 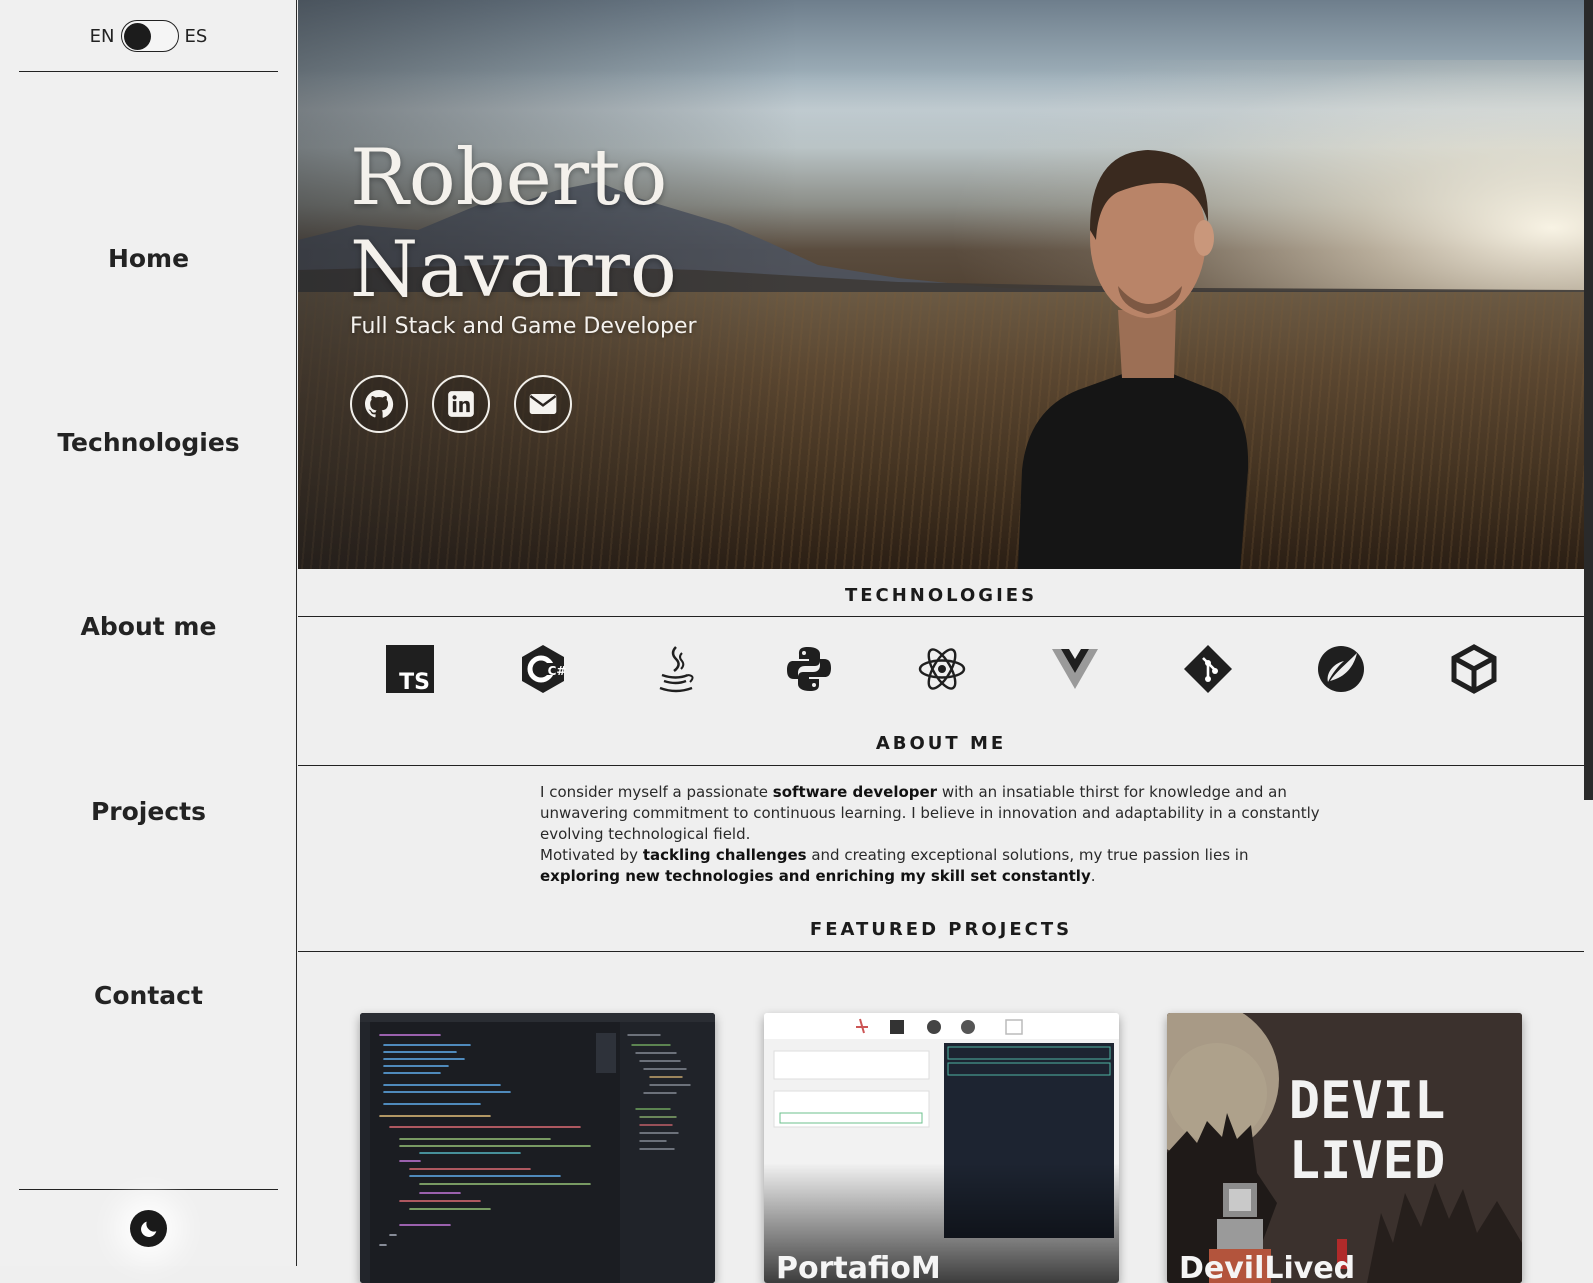 I want to click on moon-icon, so click(x=148, y=1229).